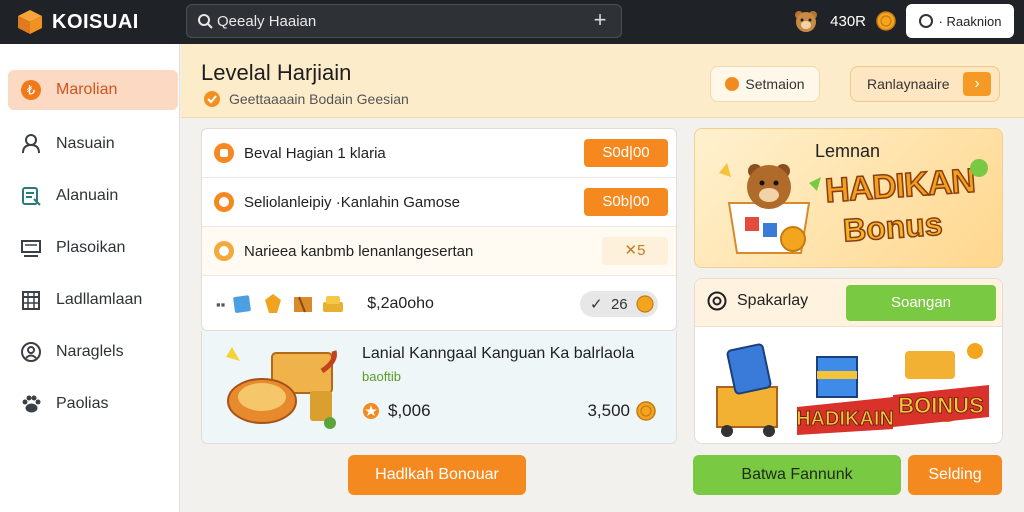  Describe the element at coordinates (276, 72) in the screenshot. I see `page-title: Levelal Harjiain` at that location.